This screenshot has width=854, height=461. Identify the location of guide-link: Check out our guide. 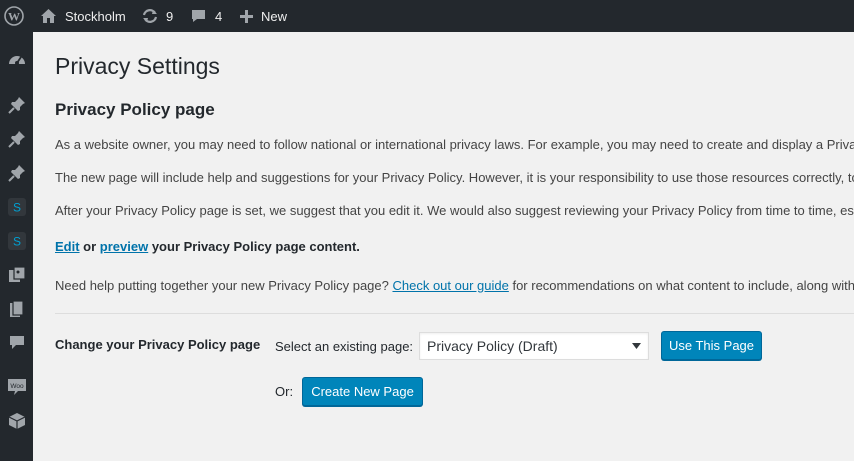
(450, 285).